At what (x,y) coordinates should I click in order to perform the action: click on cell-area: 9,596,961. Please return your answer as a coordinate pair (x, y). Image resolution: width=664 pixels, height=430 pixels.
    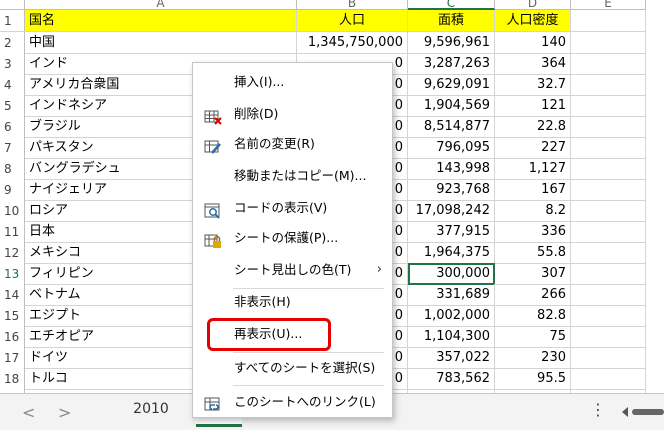
    Looking at the image, I should click on (451, 43).